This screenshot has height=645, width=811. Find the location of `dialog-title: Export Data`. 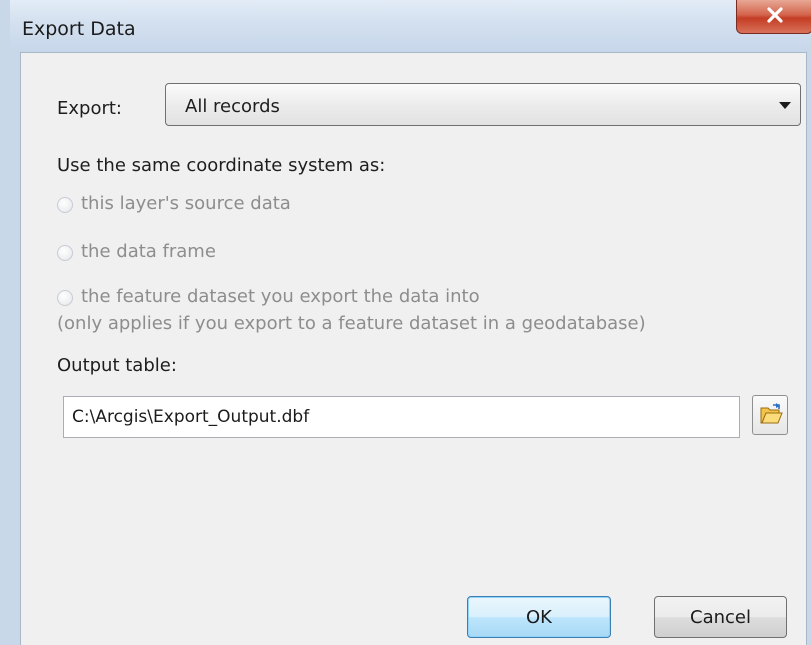

dialog-title: Export Data is located at coordinates (79, 29).